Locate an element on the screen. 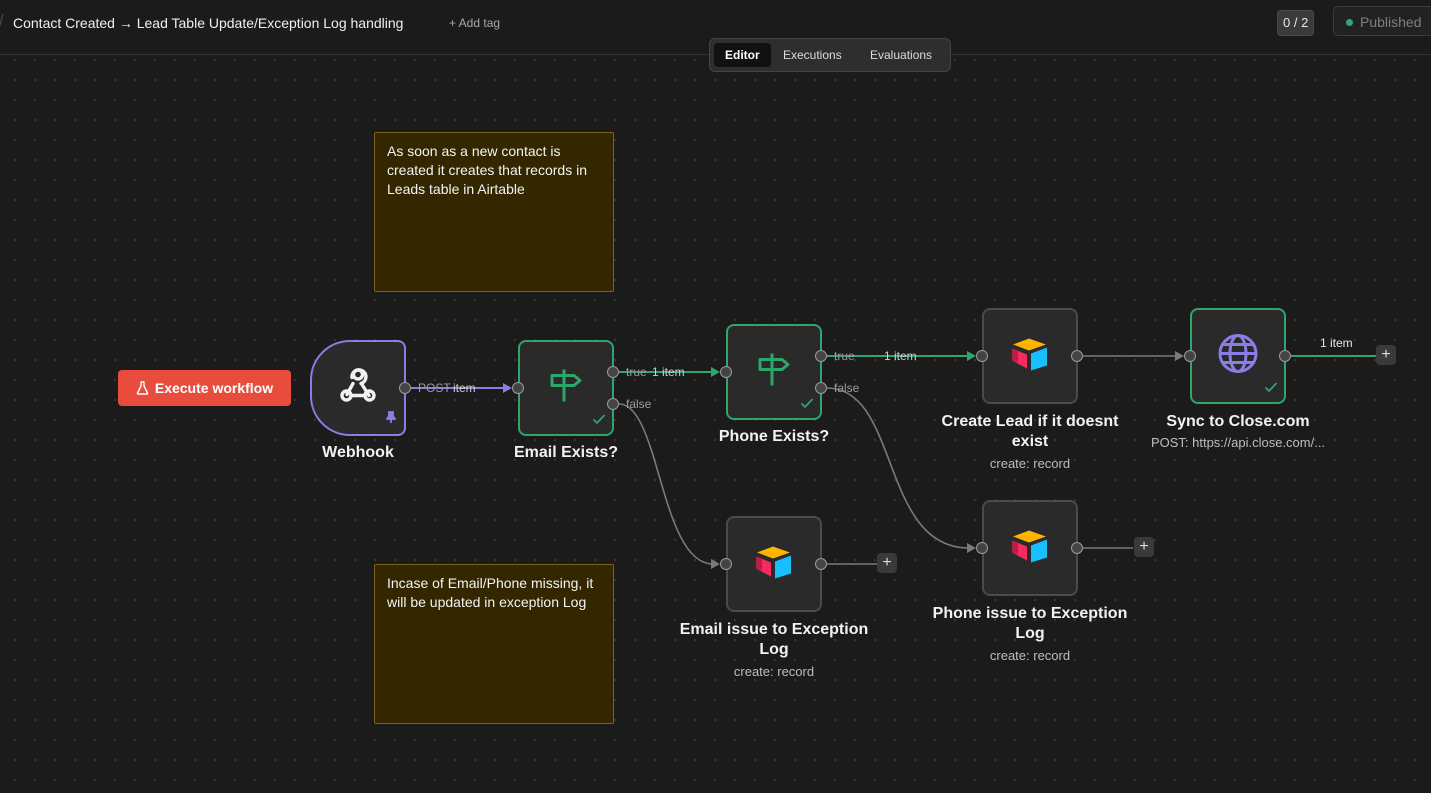  node-email-issue is located at coordinates (774, 564).